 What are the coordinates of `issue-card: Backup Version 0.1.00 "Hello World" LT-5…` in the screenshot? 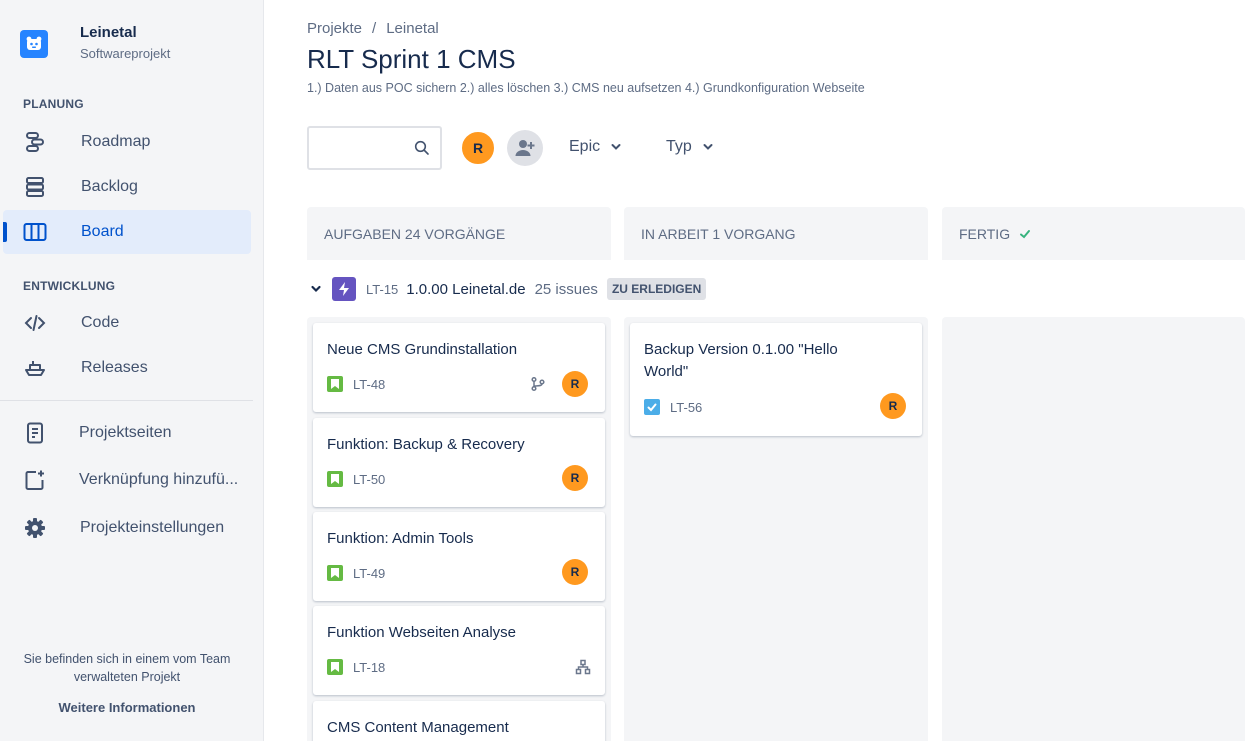 It's located at (776, 379).